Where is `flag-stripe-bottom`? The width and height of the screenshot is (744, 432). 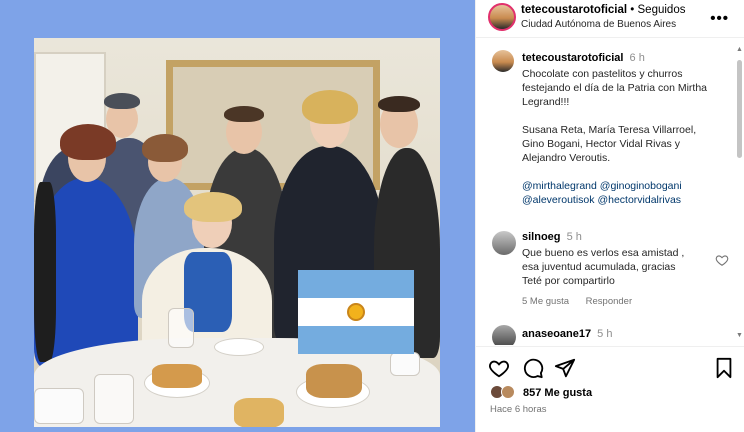 flag-stripe-bottom is located at coordinates (356, 340).